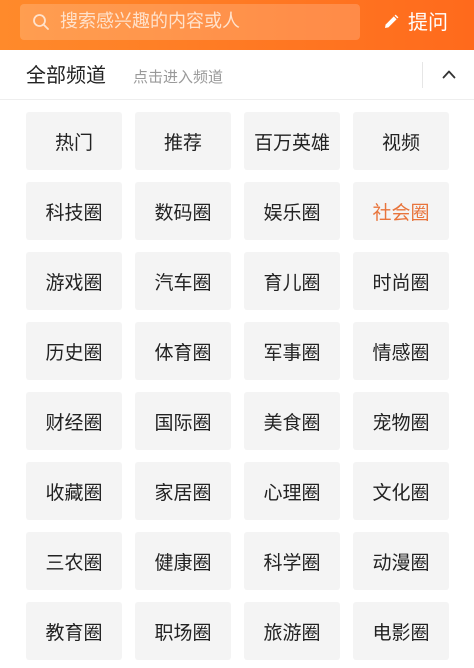 This screenshot has height=668, width=474. What do you see at coordinates (292, 491) in the screenshot?
I see `channel-chip: 心理圈` at bounding box center [292, 491].